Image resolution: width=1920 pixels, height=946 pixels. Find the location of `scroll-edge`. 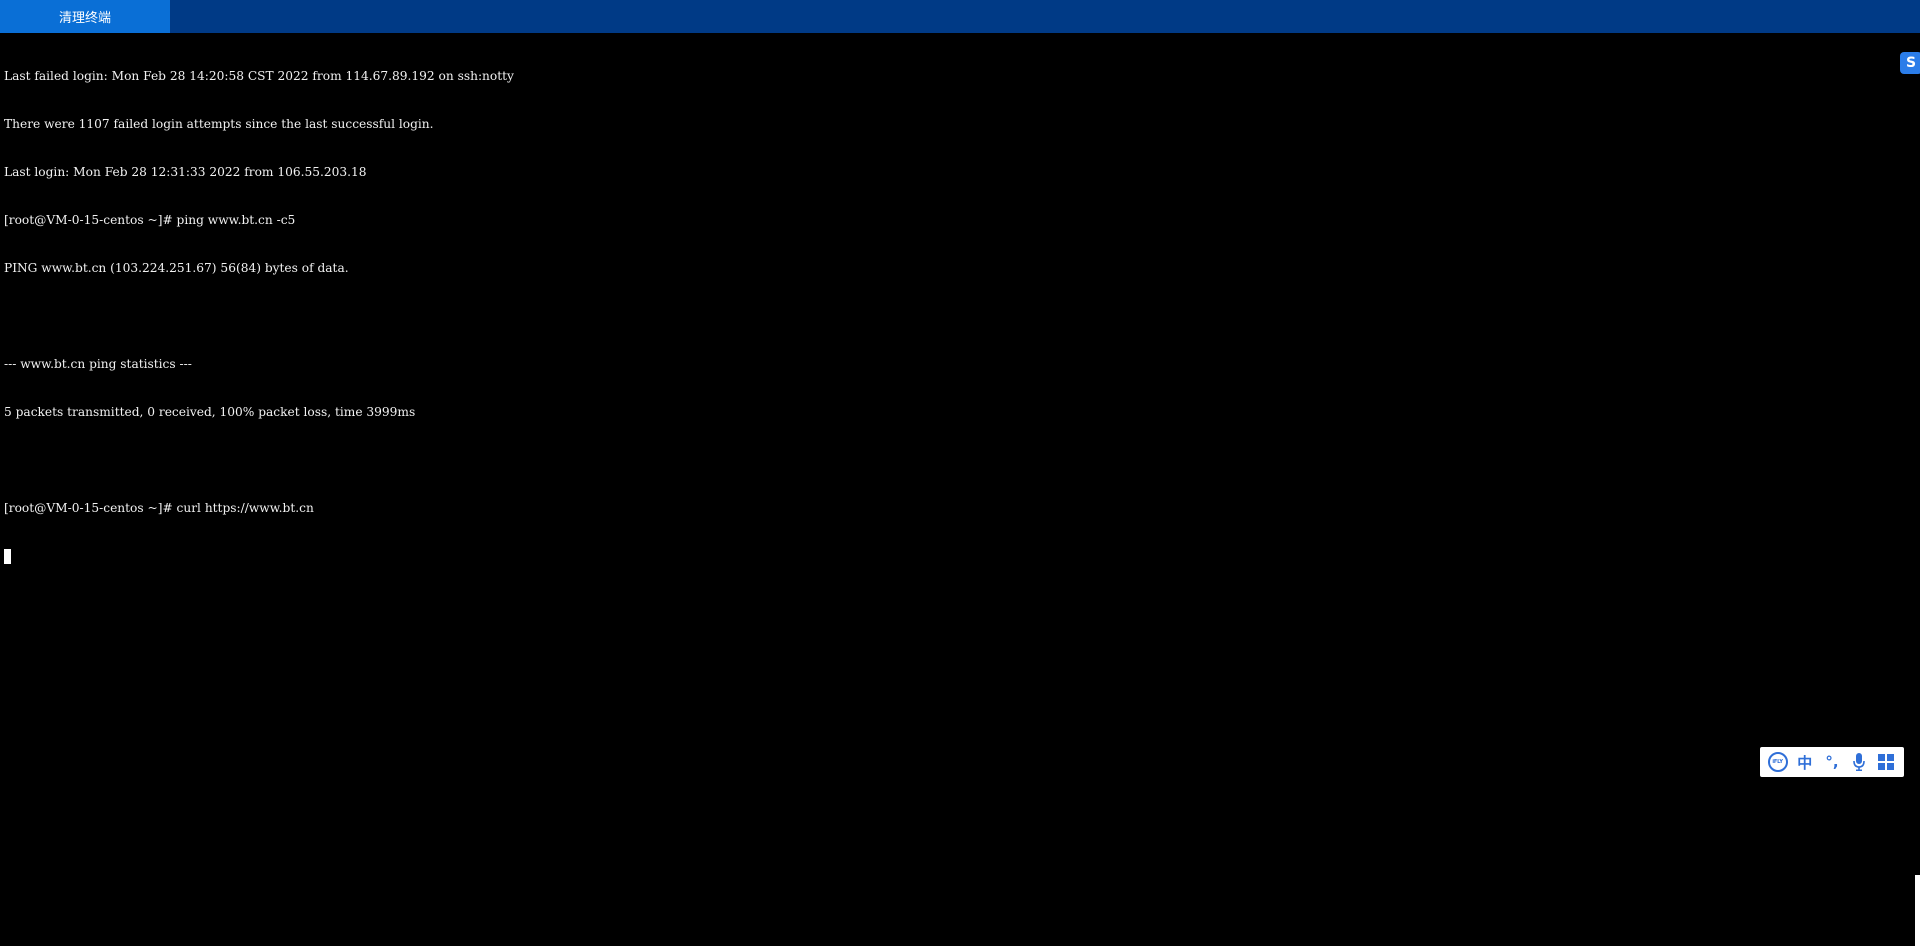

scroll-edge is located at coordinates (1917, 910).